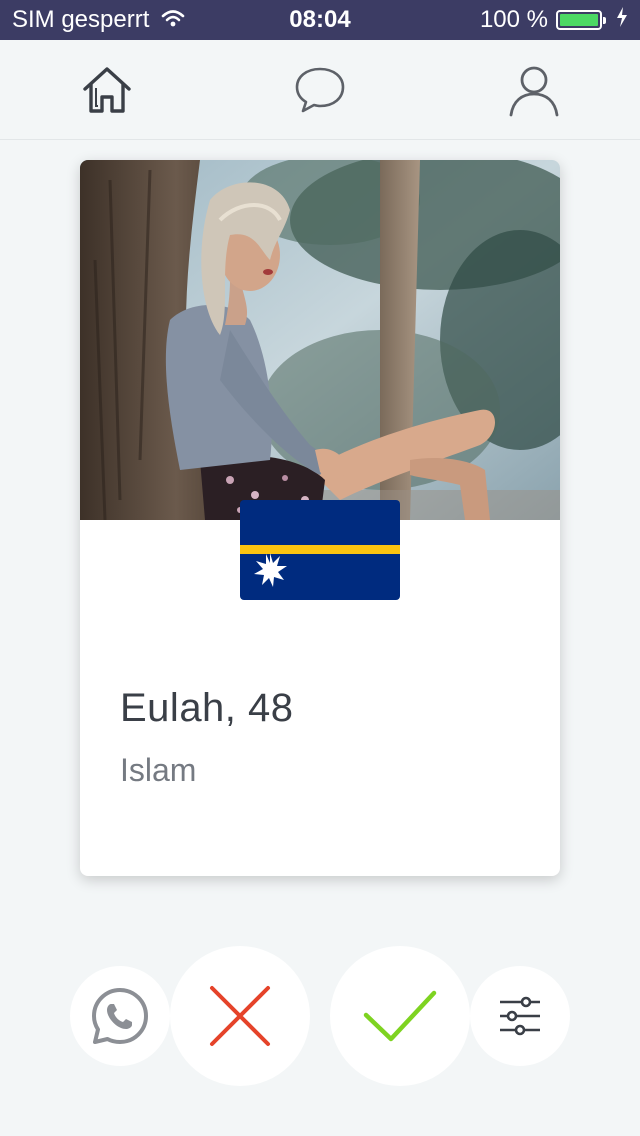 The width and height of the screenshot is (640, 1136). I want to click on x-icon, so click(240, 1016).